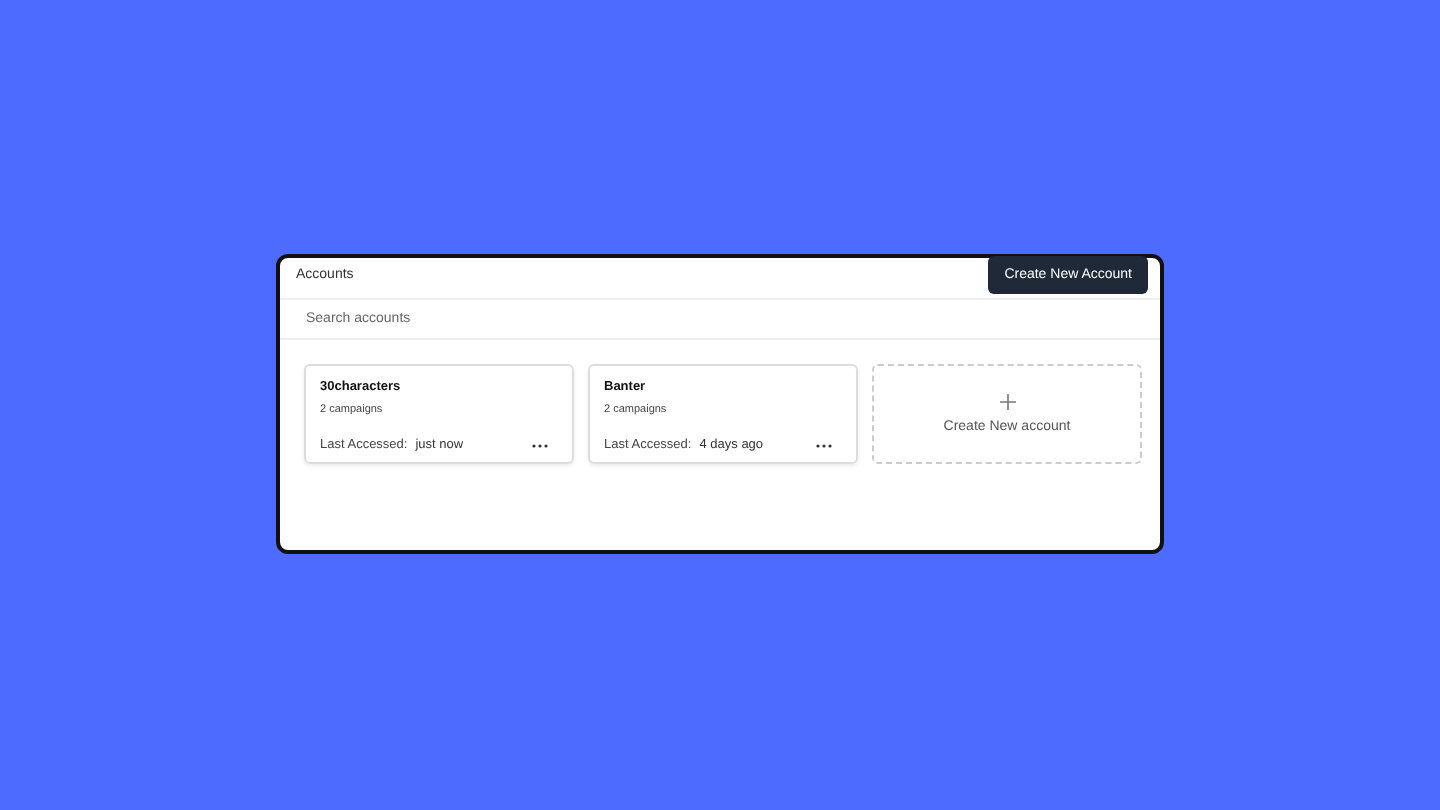  I want to click on plus-icon, so click(1007, 402).